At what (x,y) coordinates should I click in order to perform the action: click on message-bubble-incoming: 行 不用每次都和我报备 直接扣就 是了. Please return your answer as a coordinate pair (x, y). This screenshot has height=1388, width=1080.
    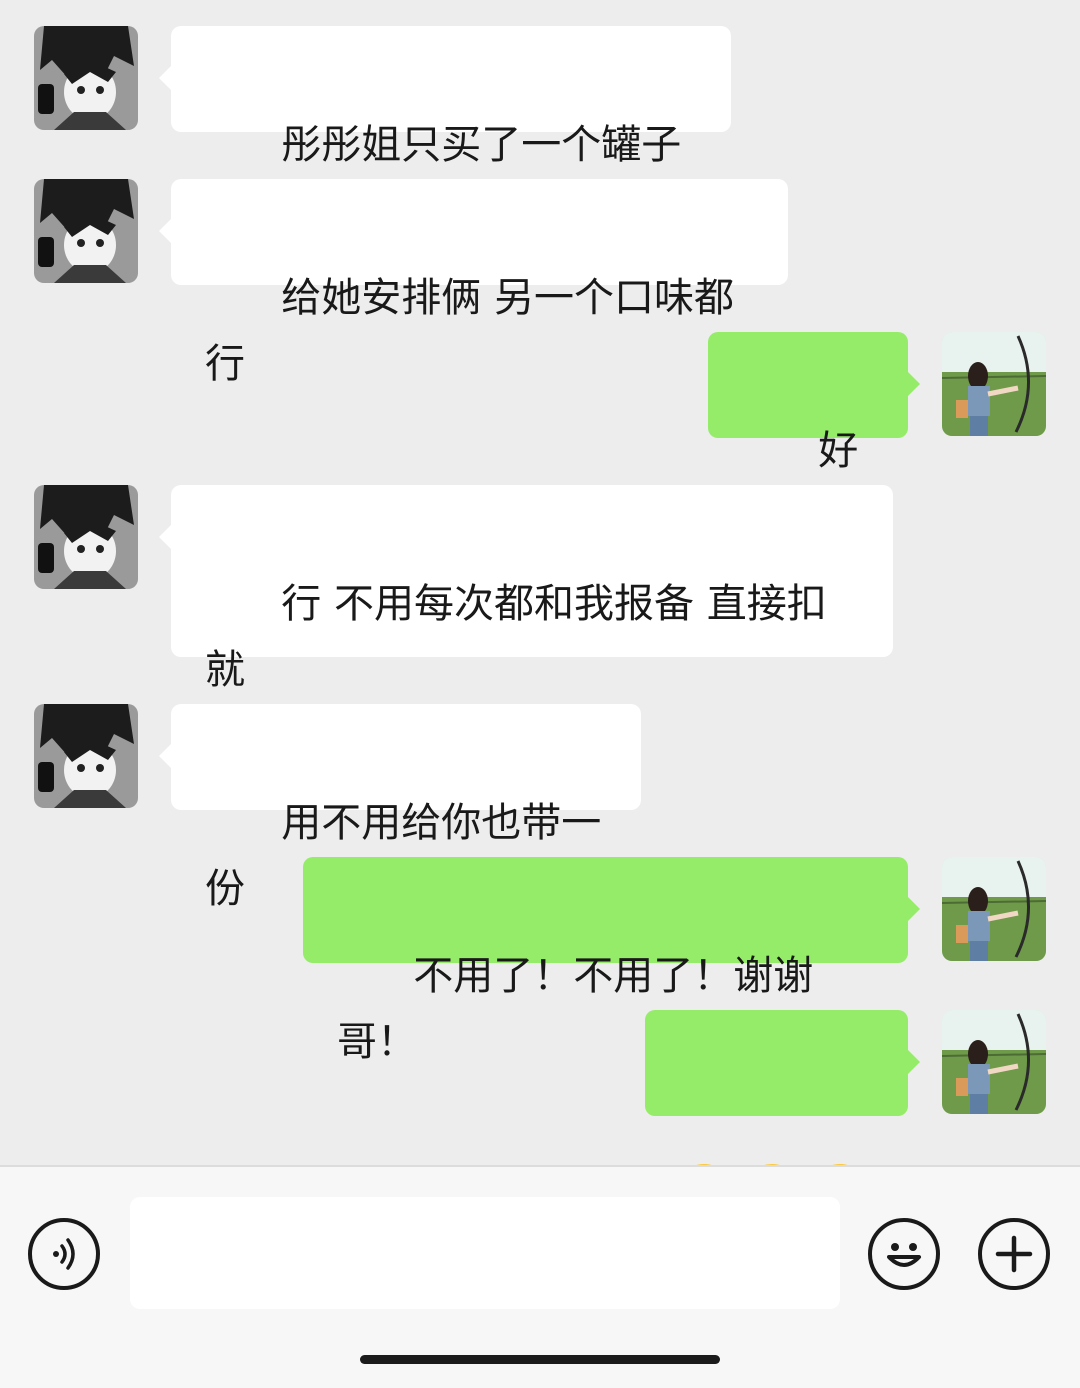
    Looking at the image, I should click on (526, 622).